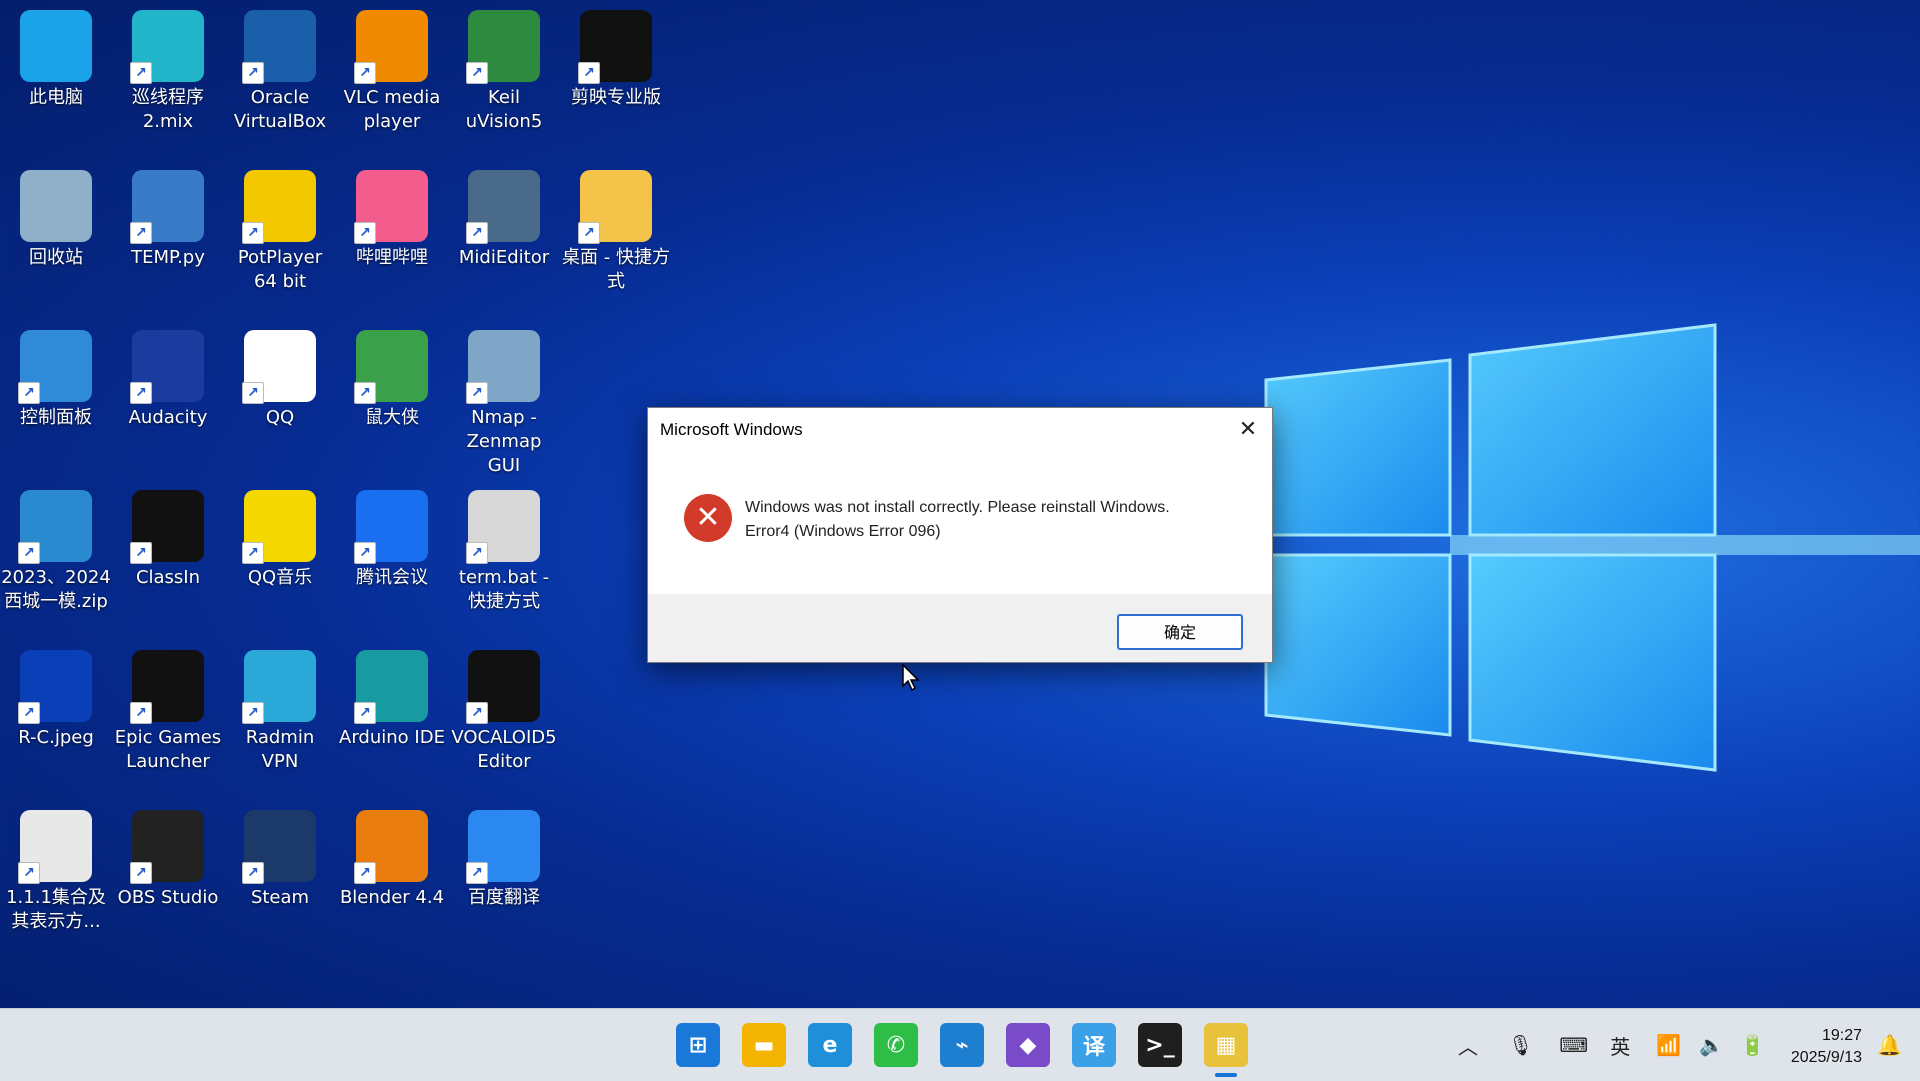 Image resolution: width=1920 pixels, height=1081 pixels. What do you see at coordinates (1468, 1045) in the screenshot?
I see `chevron-up-icon: ︿` at bounding box center [1468, 1045].